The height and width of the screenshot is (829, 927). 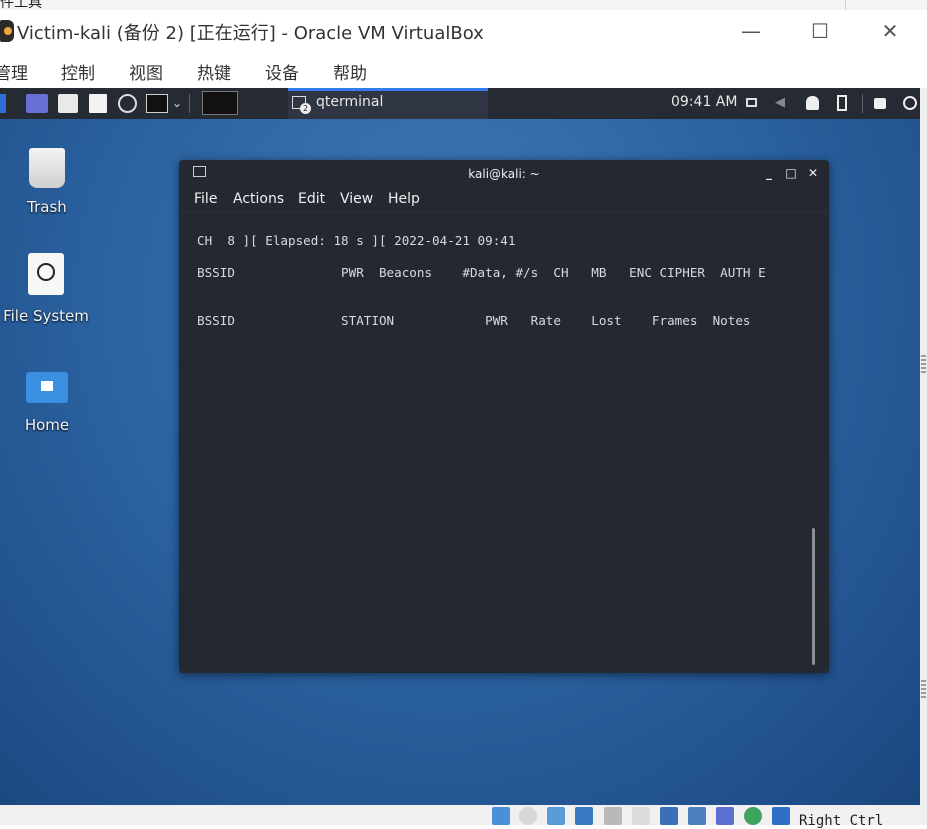 I want to click on file-system-icon, so click(x=46, y=274).